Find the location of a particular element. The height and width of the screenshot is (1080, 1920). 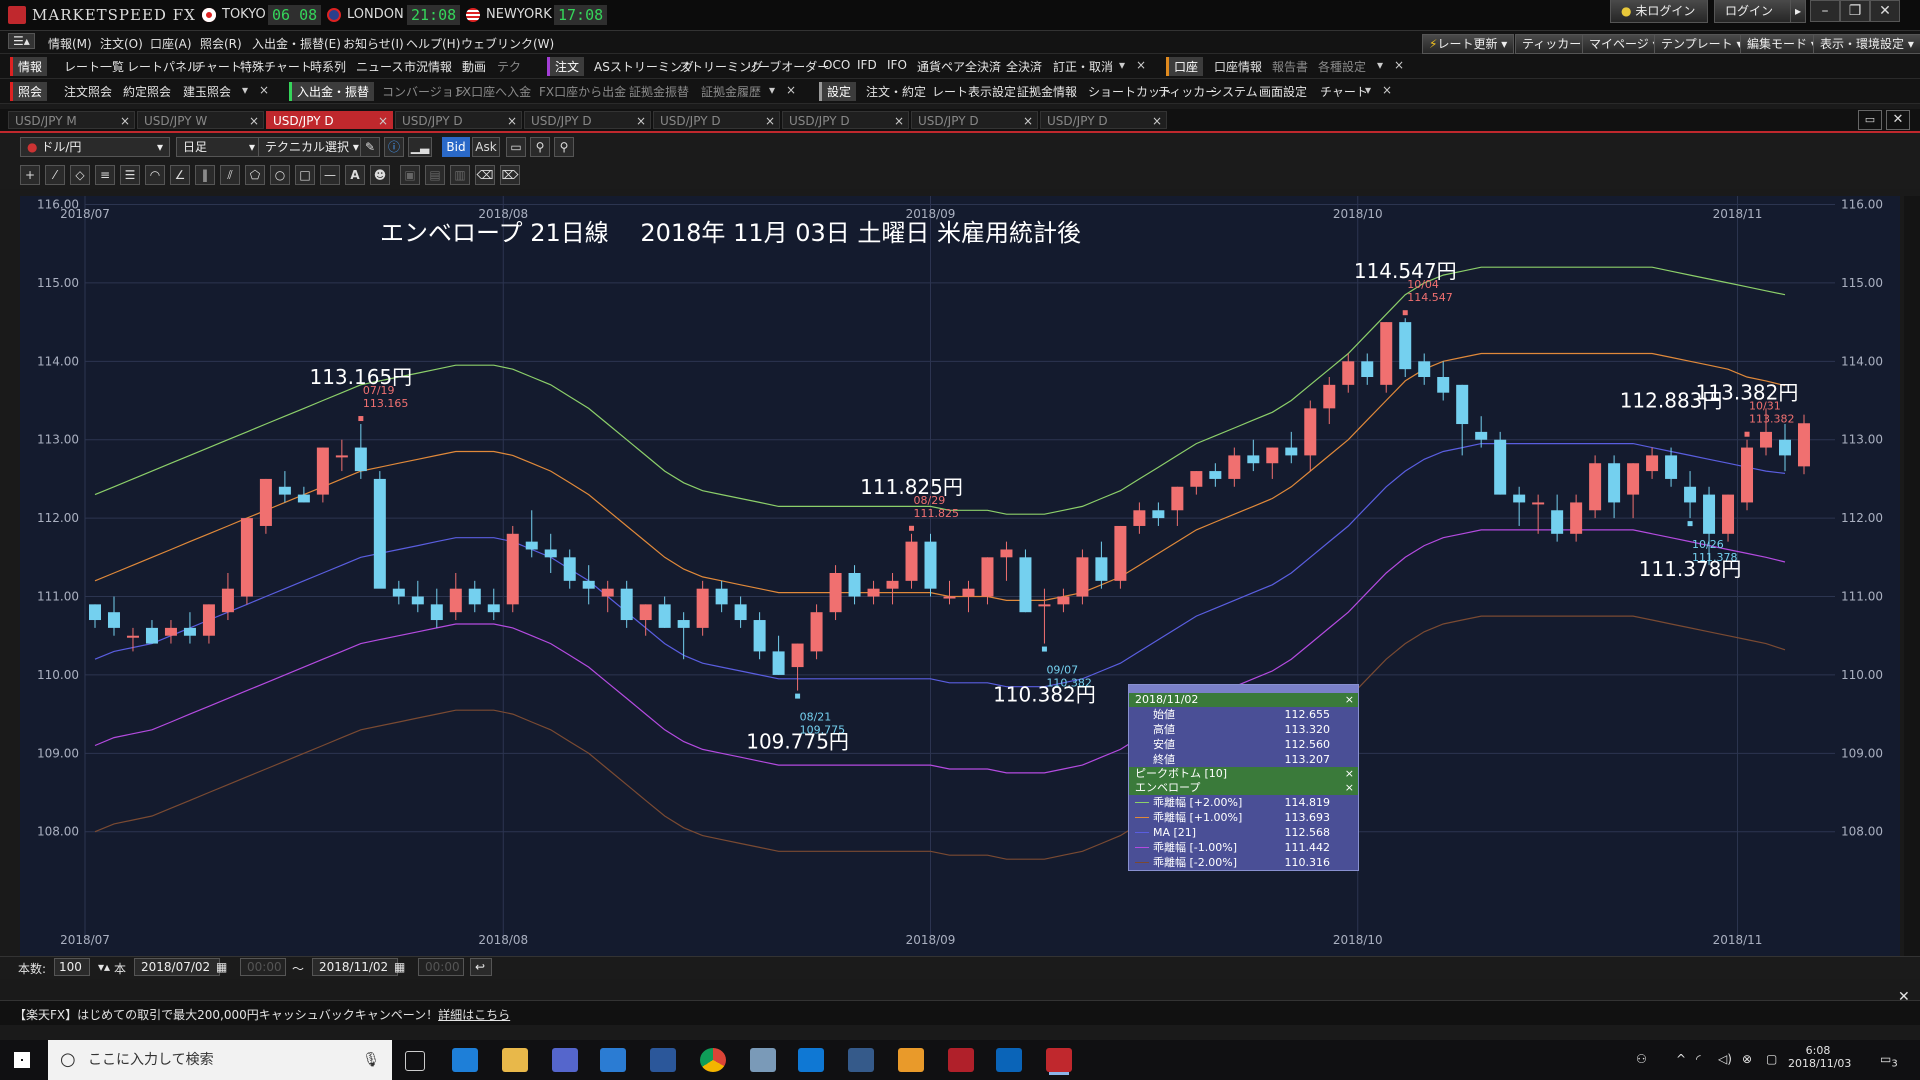

menu-weblink: ウェブリンク(W) is located at coordinates (507, 43).